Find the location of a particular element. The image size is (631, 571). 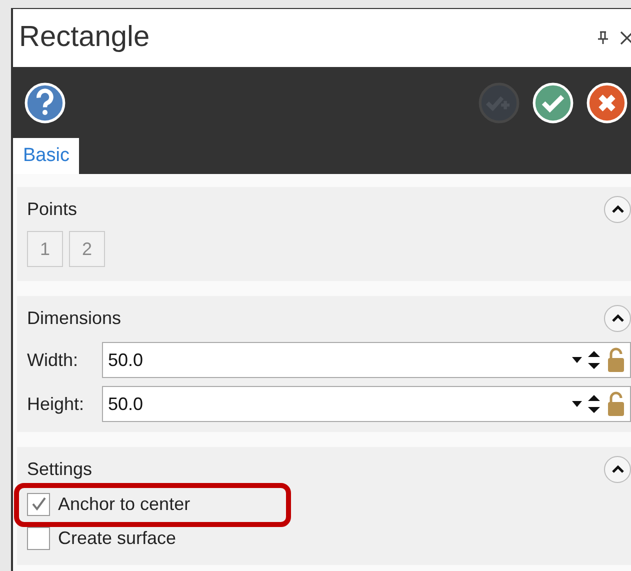

point-button: 2 is located at coordinates (87, 249).